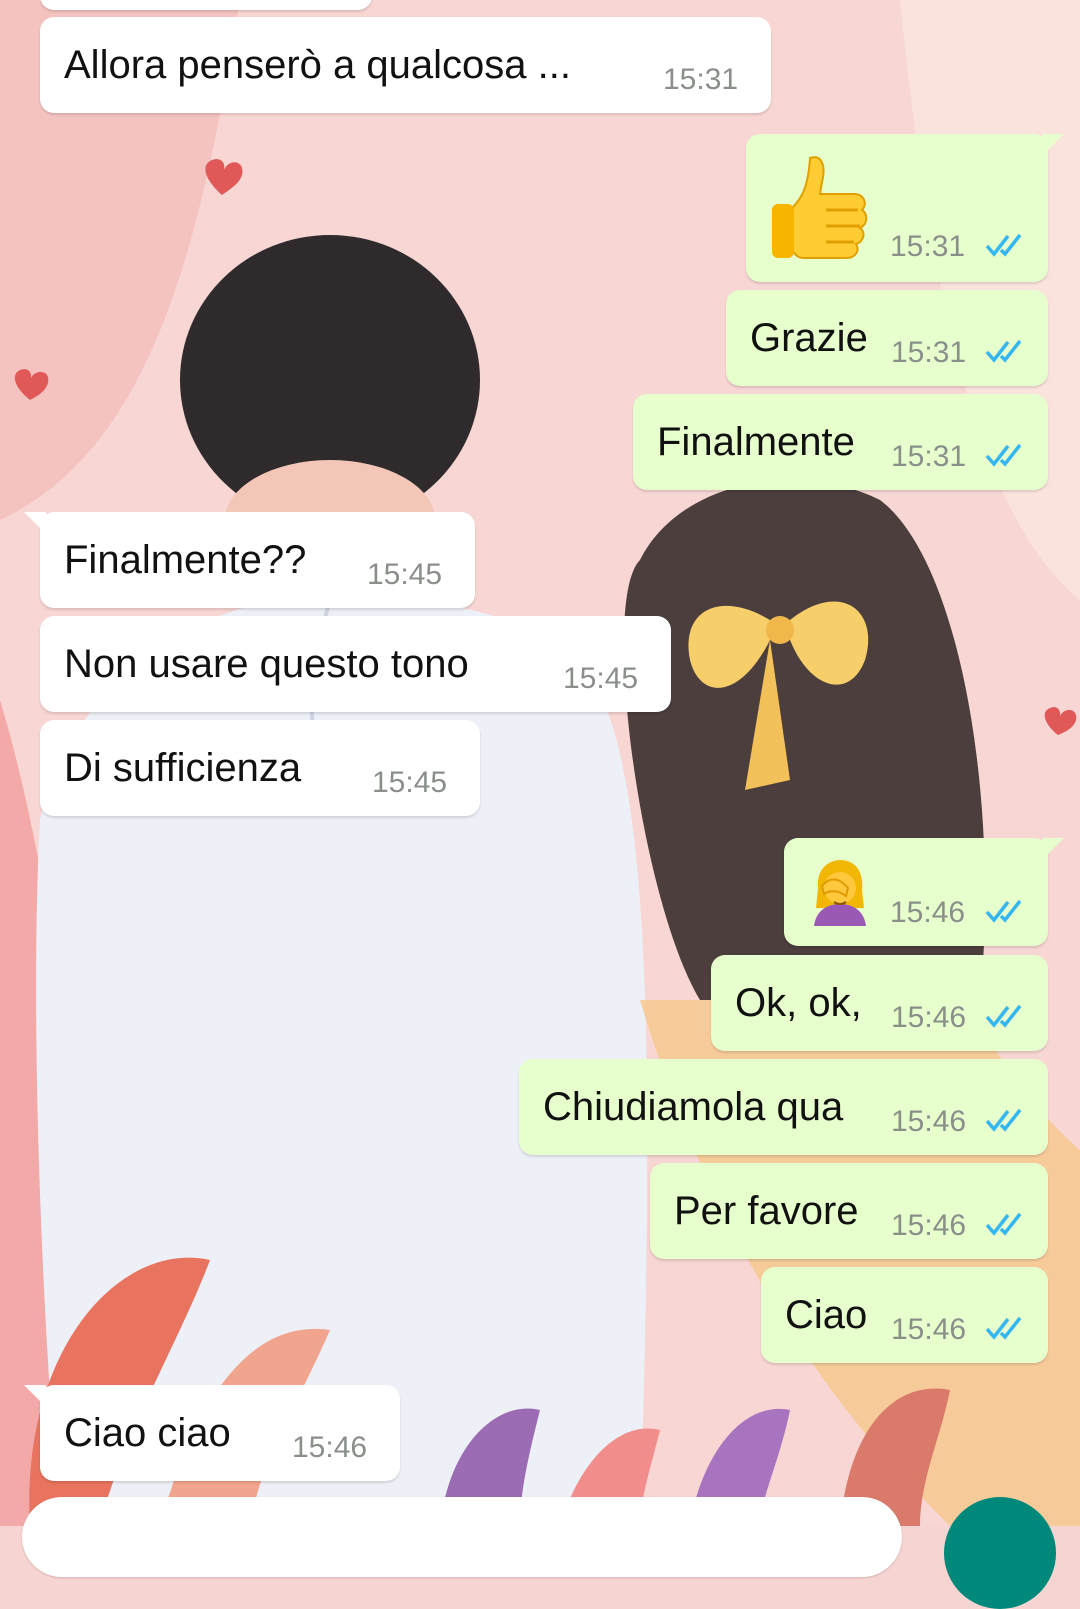 The height and width of the screenshot is (1609, 1080). Describe the element at coordinates (185, 560) in the screenshot. I see `message-text: Finalmente??` at that location.